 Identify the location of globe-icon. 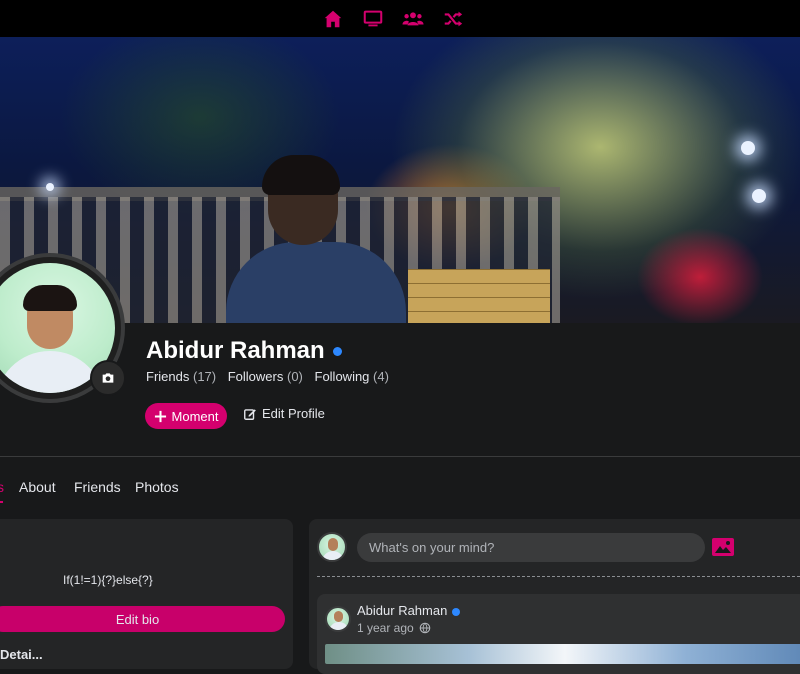
(425, 628).